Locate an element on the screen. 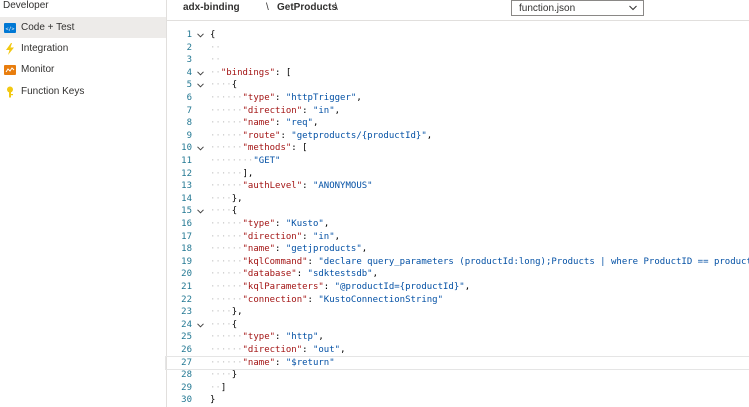 The height and width of the screenshot is (407, 749). json-punctuation: ] is located at coordinates (223, 387).